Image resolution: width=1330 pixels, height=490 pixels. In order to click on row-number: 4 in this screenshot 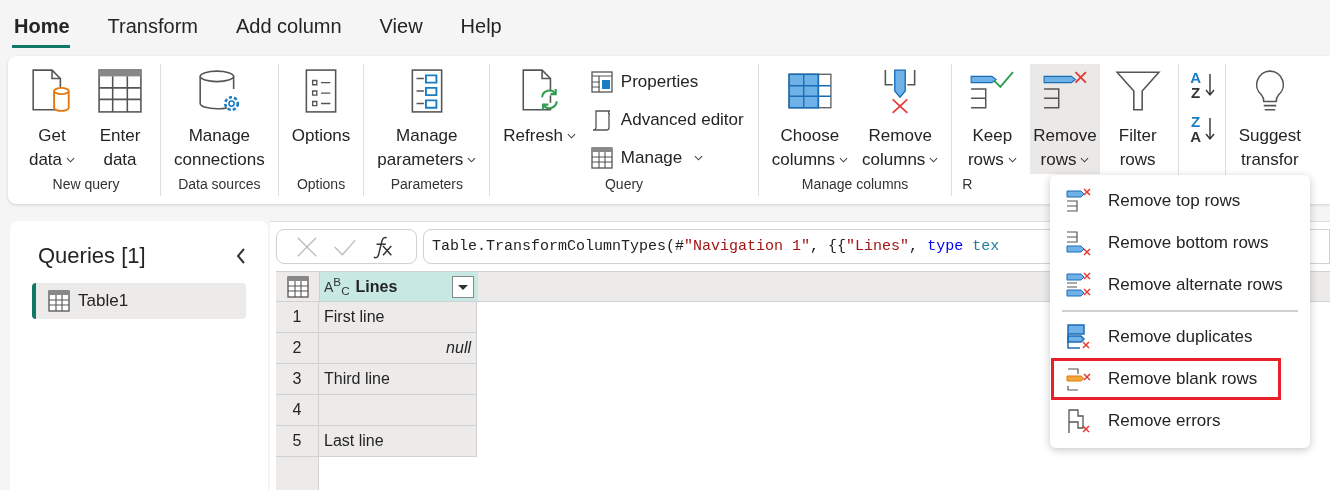, I will do `click(297, 410)`.